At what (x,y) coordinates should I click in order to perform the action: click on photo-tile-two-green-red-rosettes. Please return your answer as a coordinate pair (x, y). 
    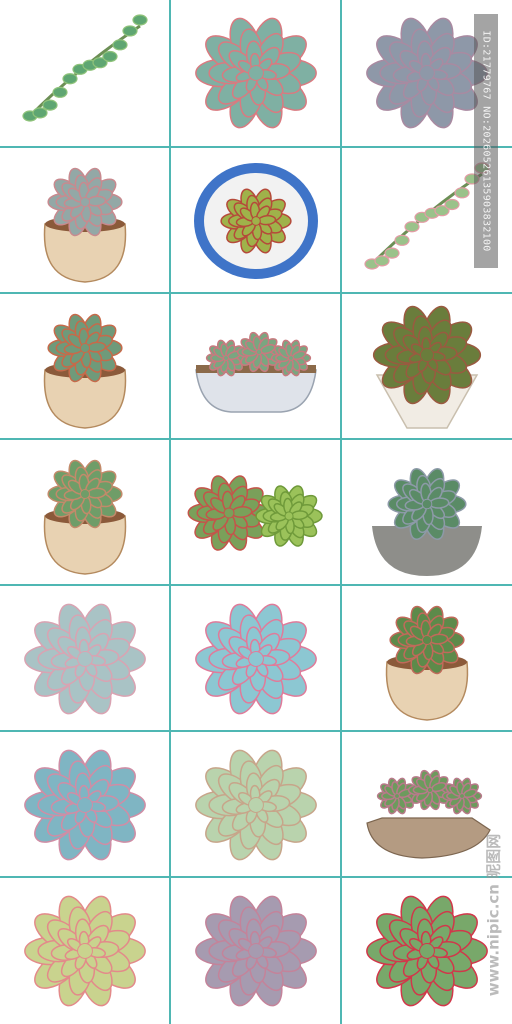
    Looking at the image, I should click on (256, 513).